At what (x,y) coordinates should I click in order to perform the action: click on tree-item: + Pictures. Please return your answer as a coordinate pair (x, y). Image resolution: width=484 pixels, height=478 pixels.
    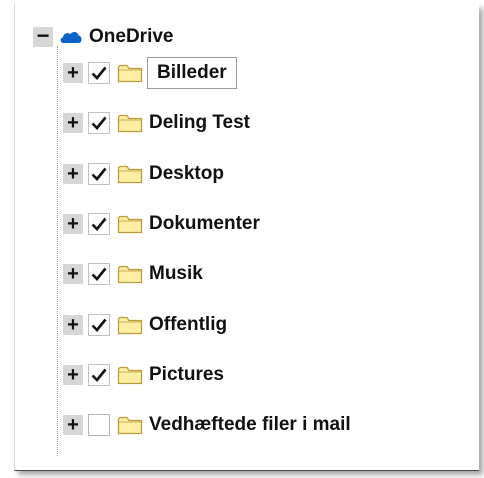
    Looking at the image, I should click on (143, 375).